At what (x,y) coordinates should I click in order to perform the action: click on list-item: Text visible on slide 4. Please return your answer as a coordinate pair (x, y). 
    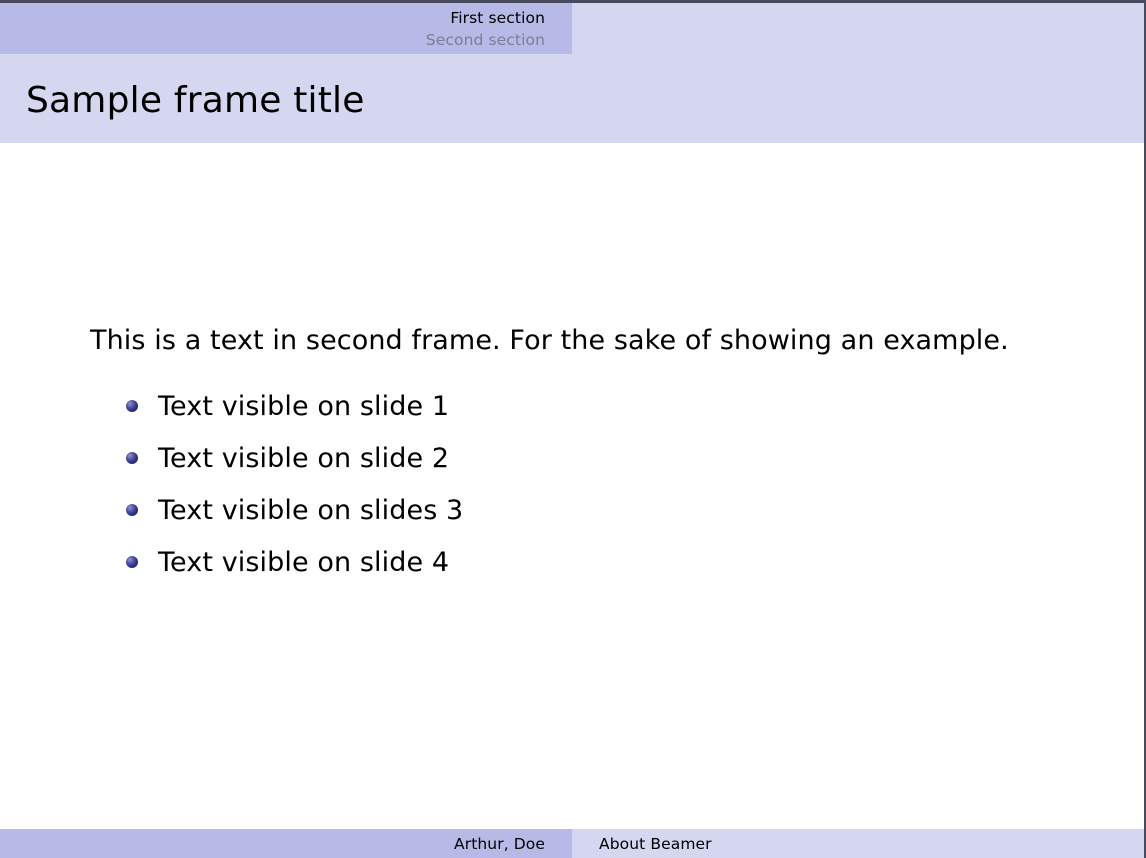
    Looking at the image, I should click on (293, 562).